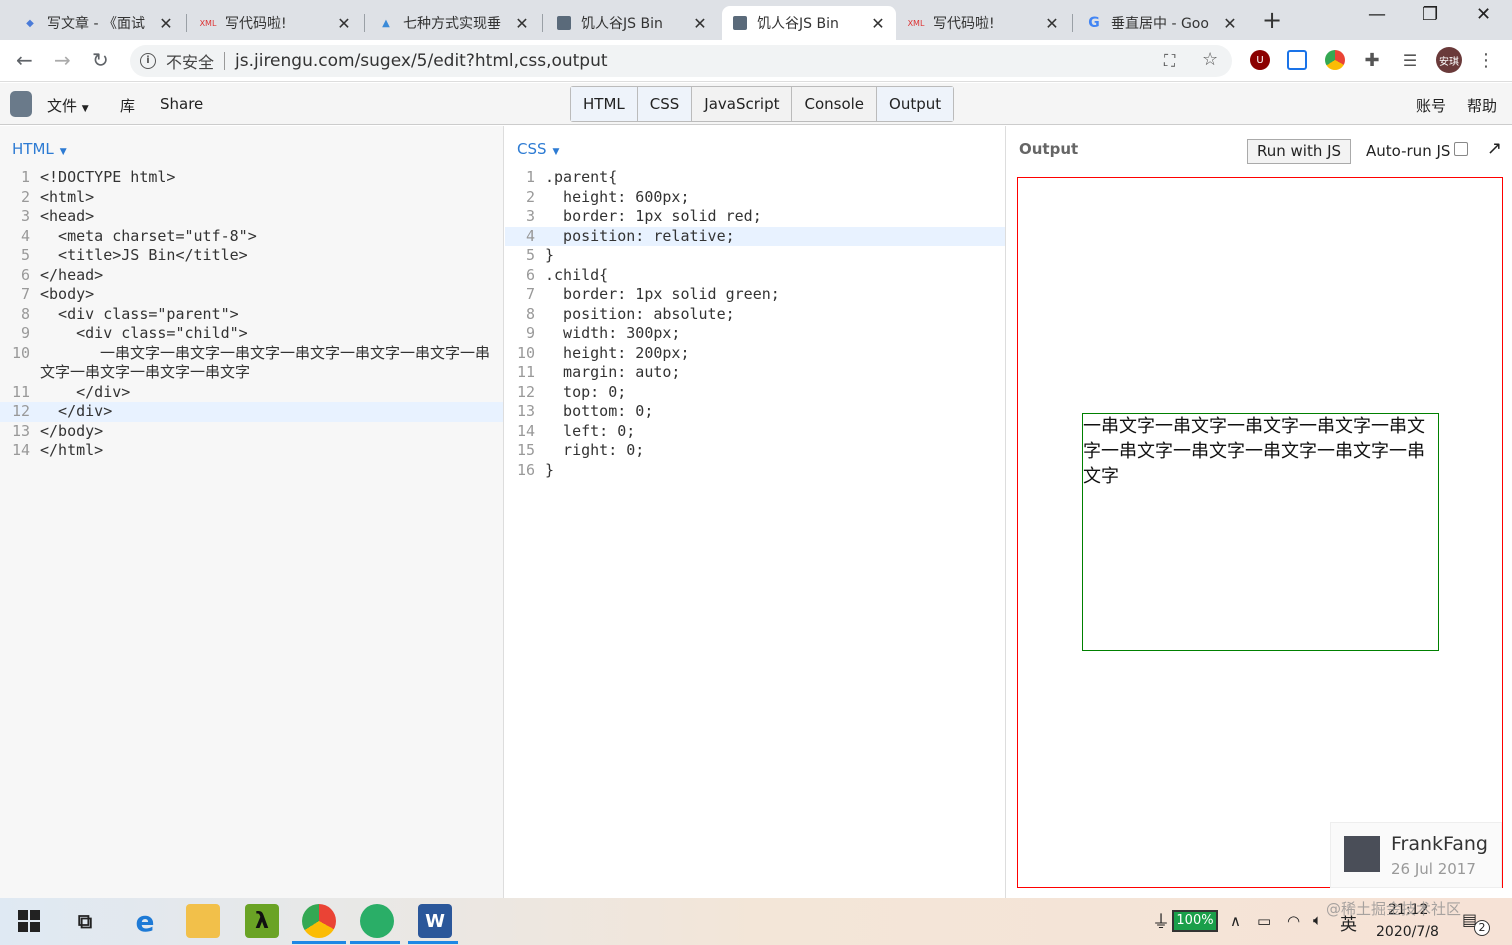  What do you see at coordinates (1293, 921) in the screenshot?
I see `wifi-icon: ◠` at bounding box center [1293, 921].